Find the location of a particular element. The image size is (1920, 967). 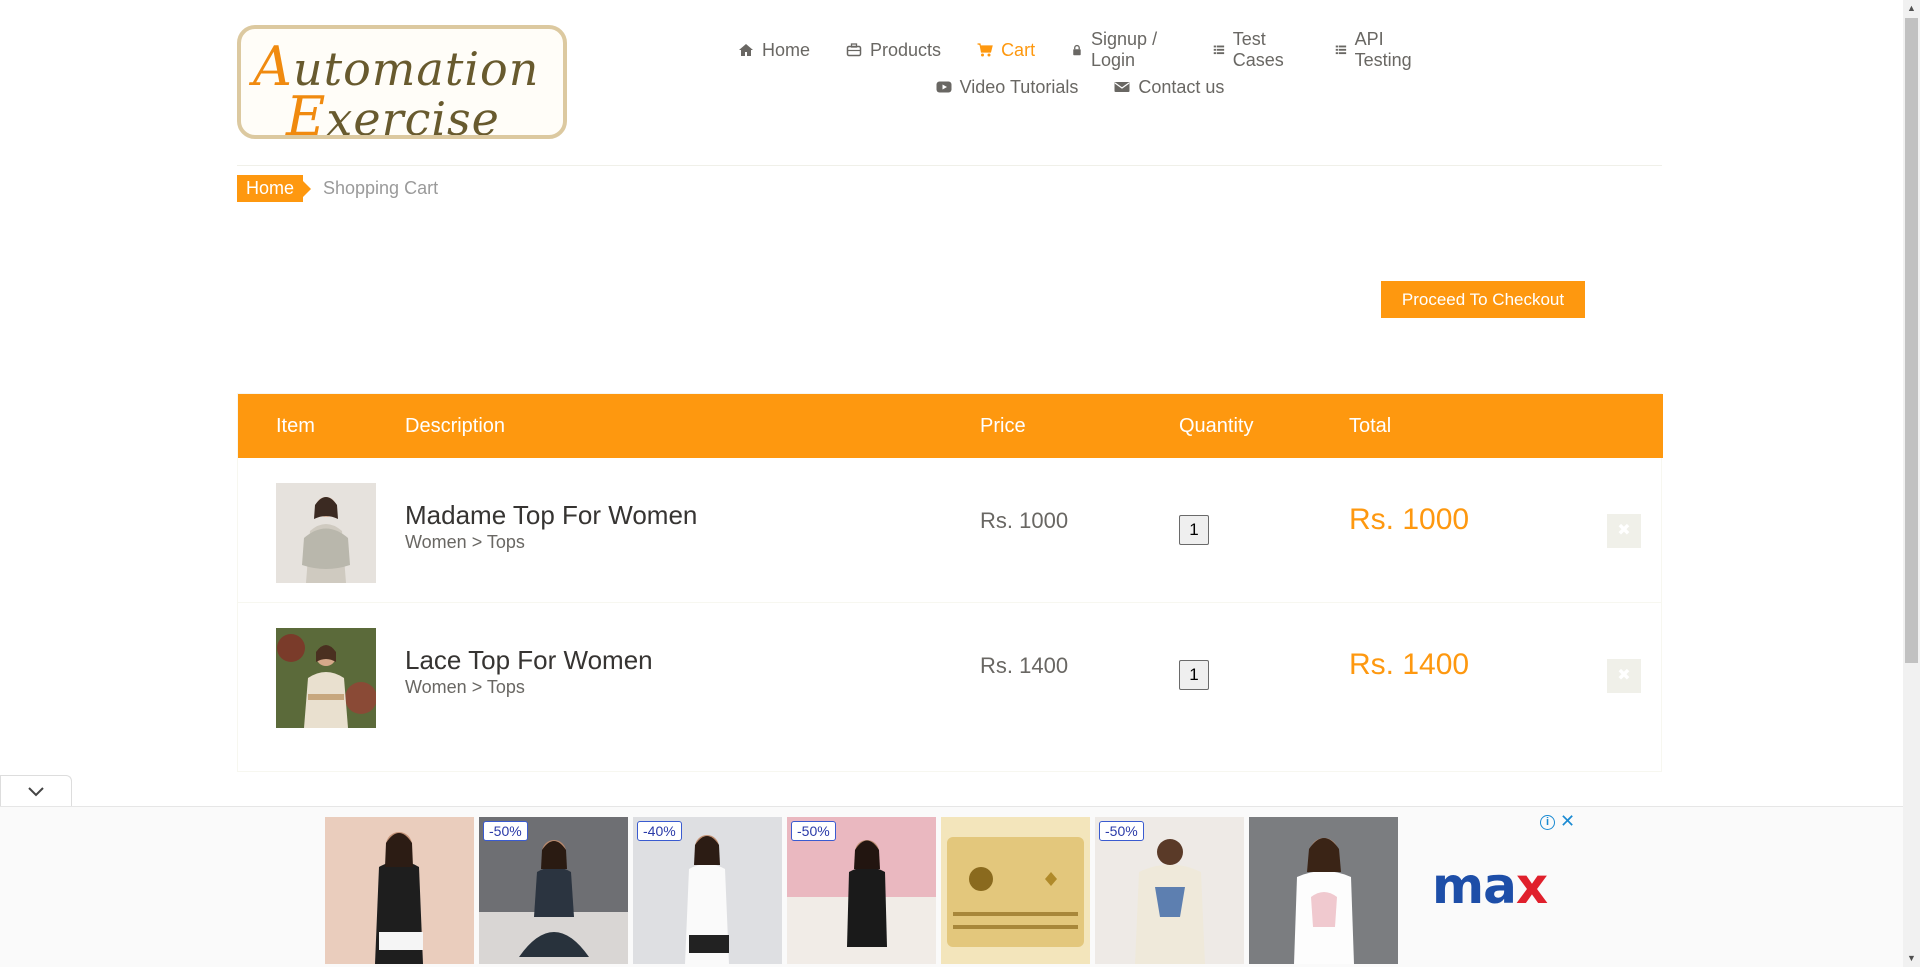

nav-api-testing-label: API Testing is located at coordinates (1383, 49).